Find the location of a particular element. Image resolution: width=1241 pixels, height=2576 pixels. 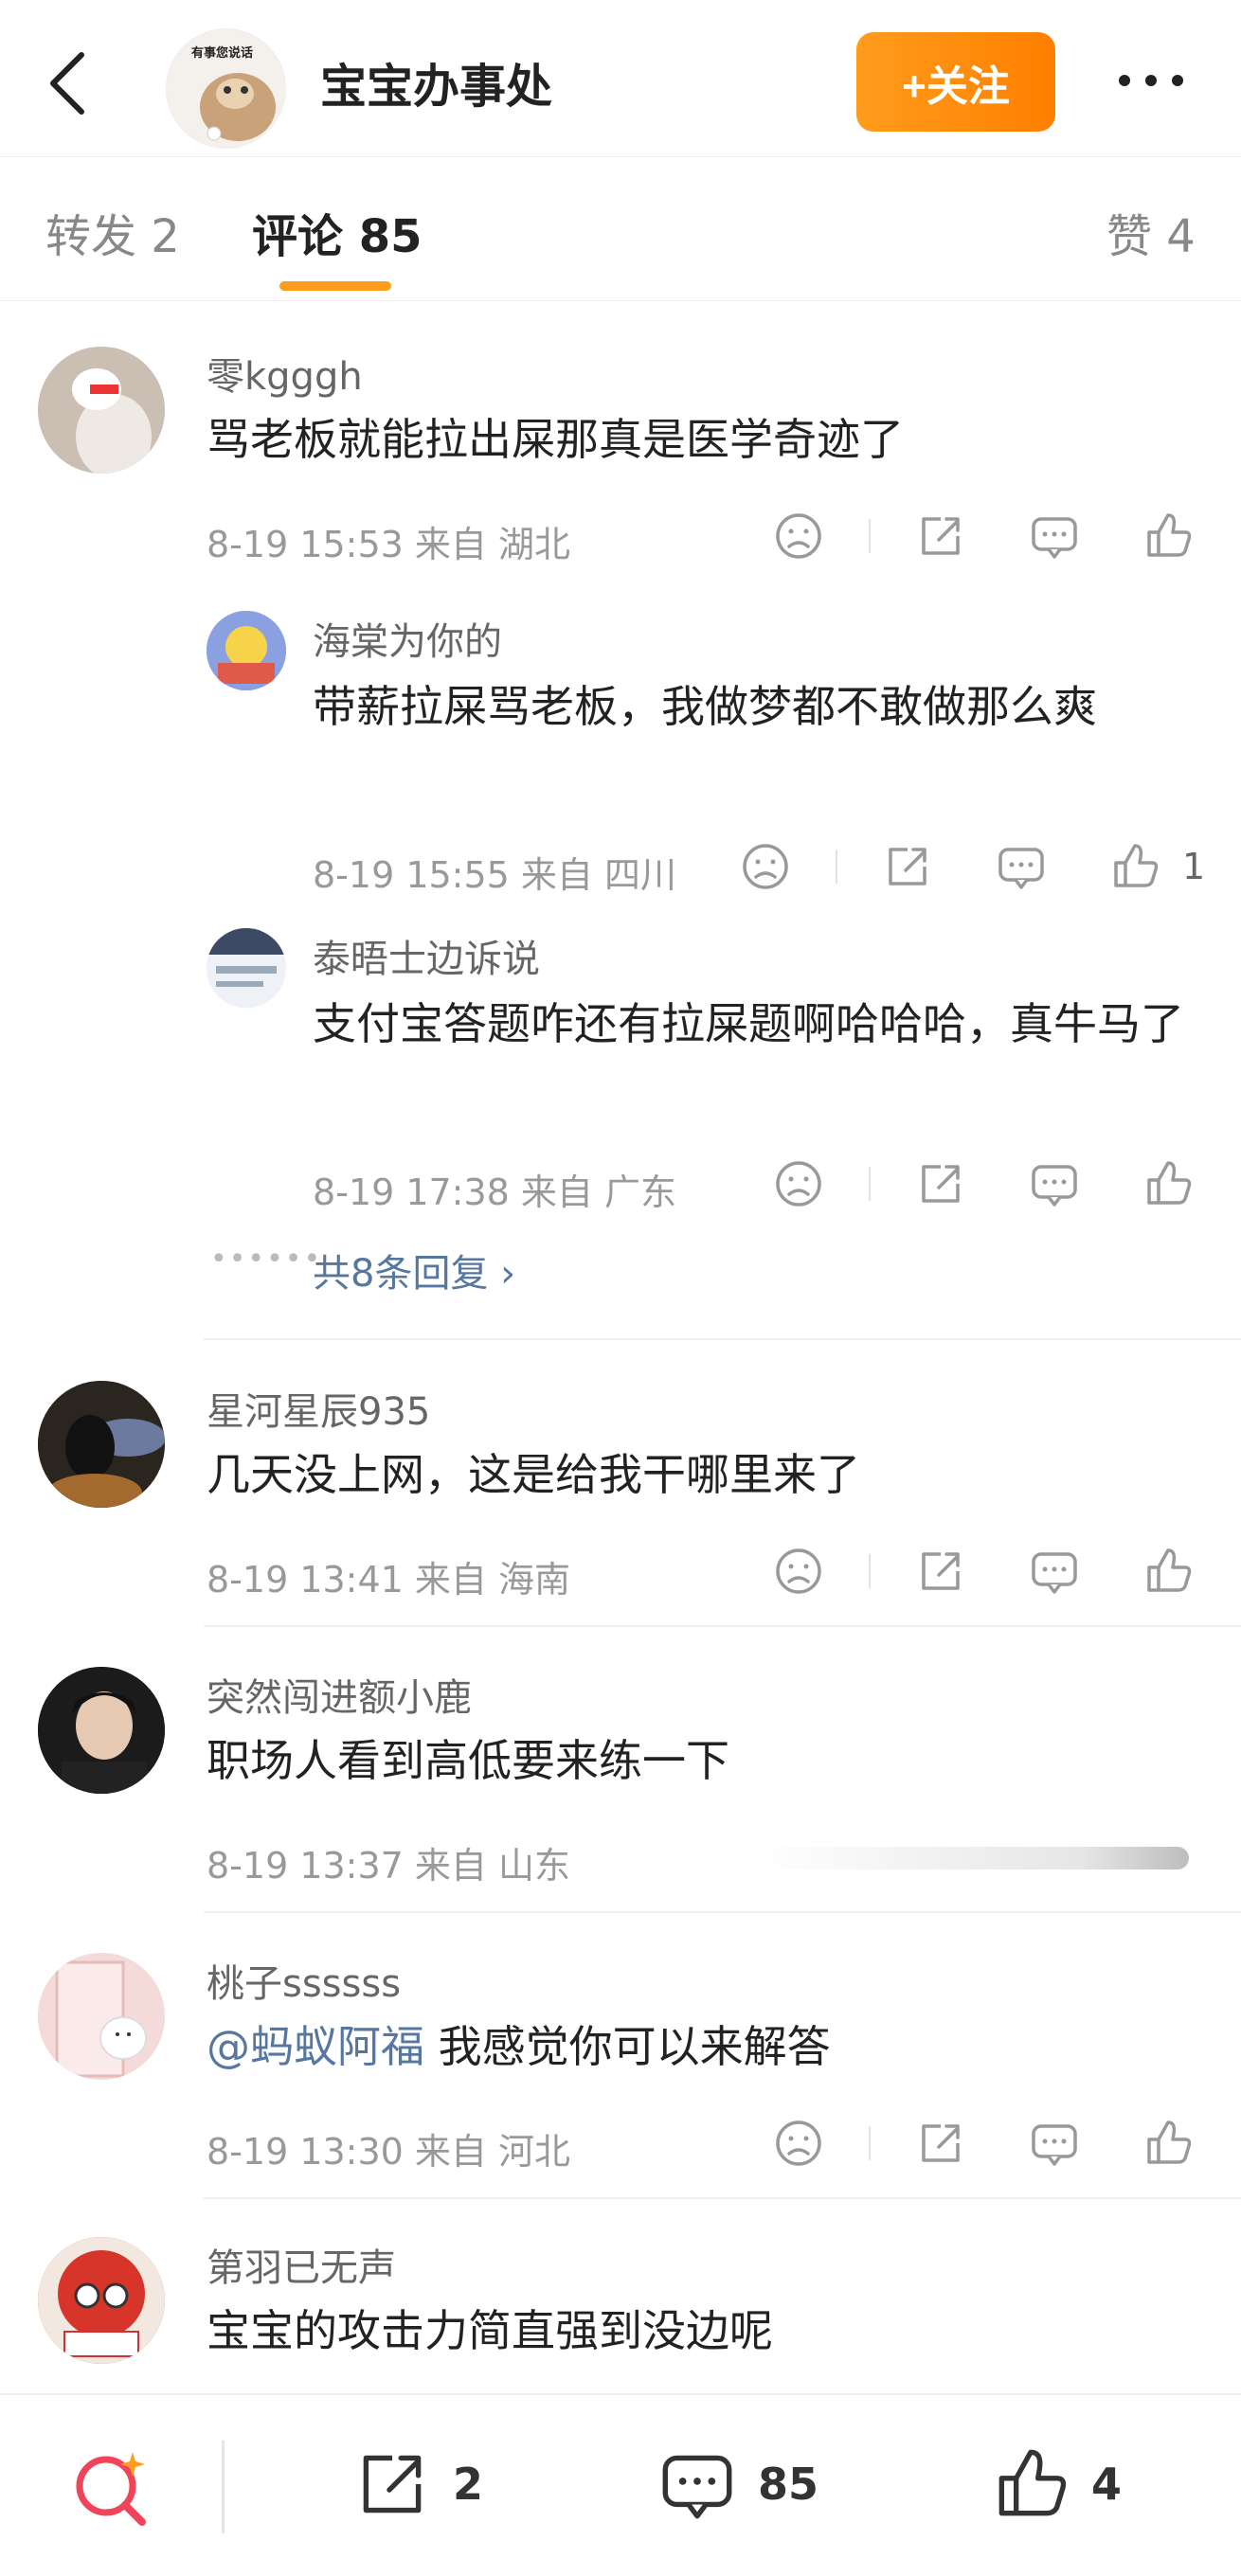

comment-author: 第羽已无声 is located at coordinates (301, 2264).